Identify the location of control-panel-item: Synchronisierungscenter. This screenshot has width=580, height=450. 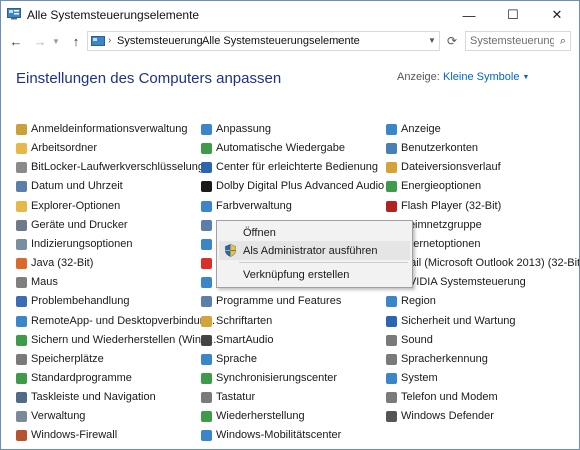
(269, 378).